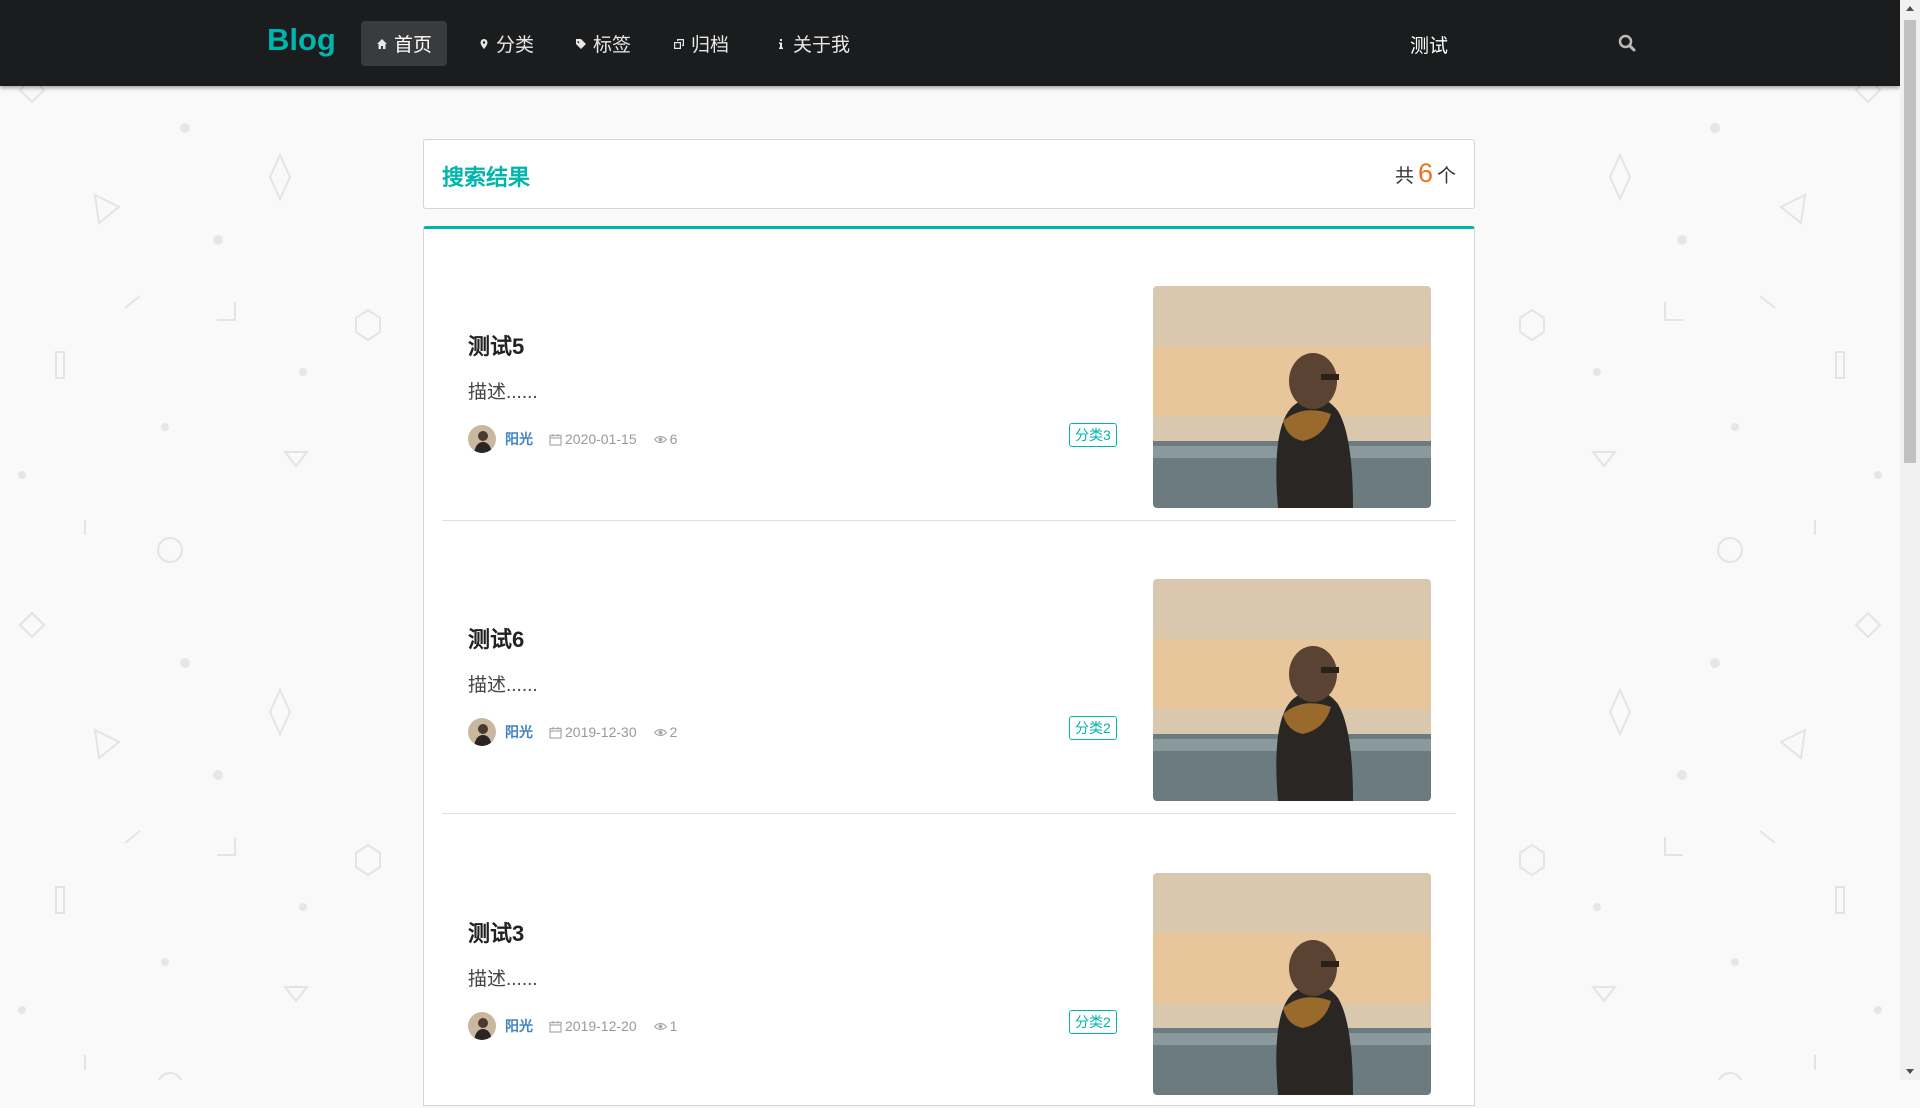 The width and height of the screenshot is (1920, 1108). I want to click on info-icon, so click(781, 43).